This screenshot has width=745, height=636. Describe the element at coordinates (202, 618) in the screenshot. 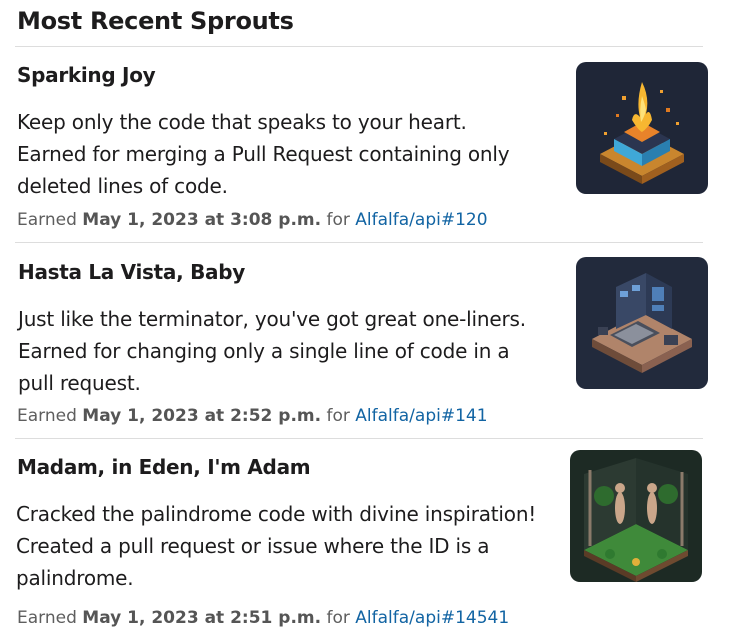

I see `earned-date: May 1, 2023 at 2:51 p.m.` at that location.